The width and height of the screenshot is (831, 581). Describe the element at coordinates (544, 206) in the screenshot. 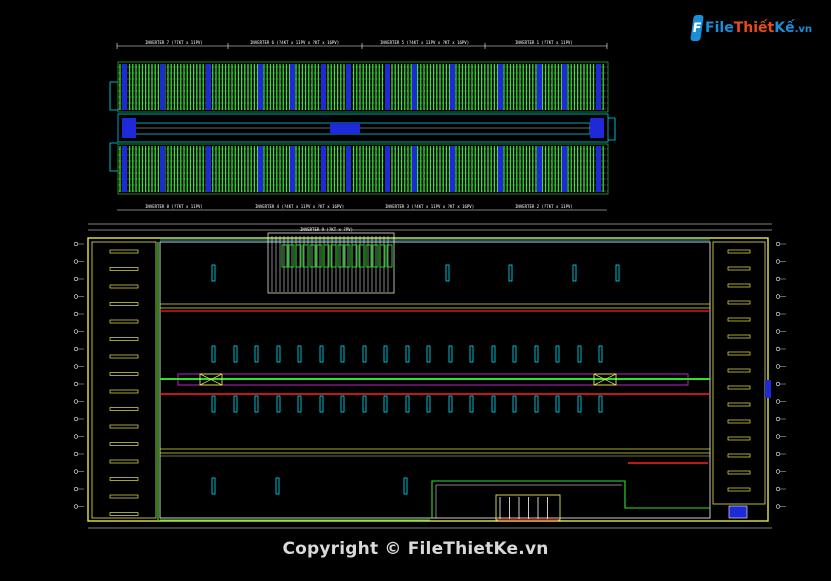

I see `inverter-label-bottom-4: INVERTER 2 (?7KT x 11PV)` at that location.